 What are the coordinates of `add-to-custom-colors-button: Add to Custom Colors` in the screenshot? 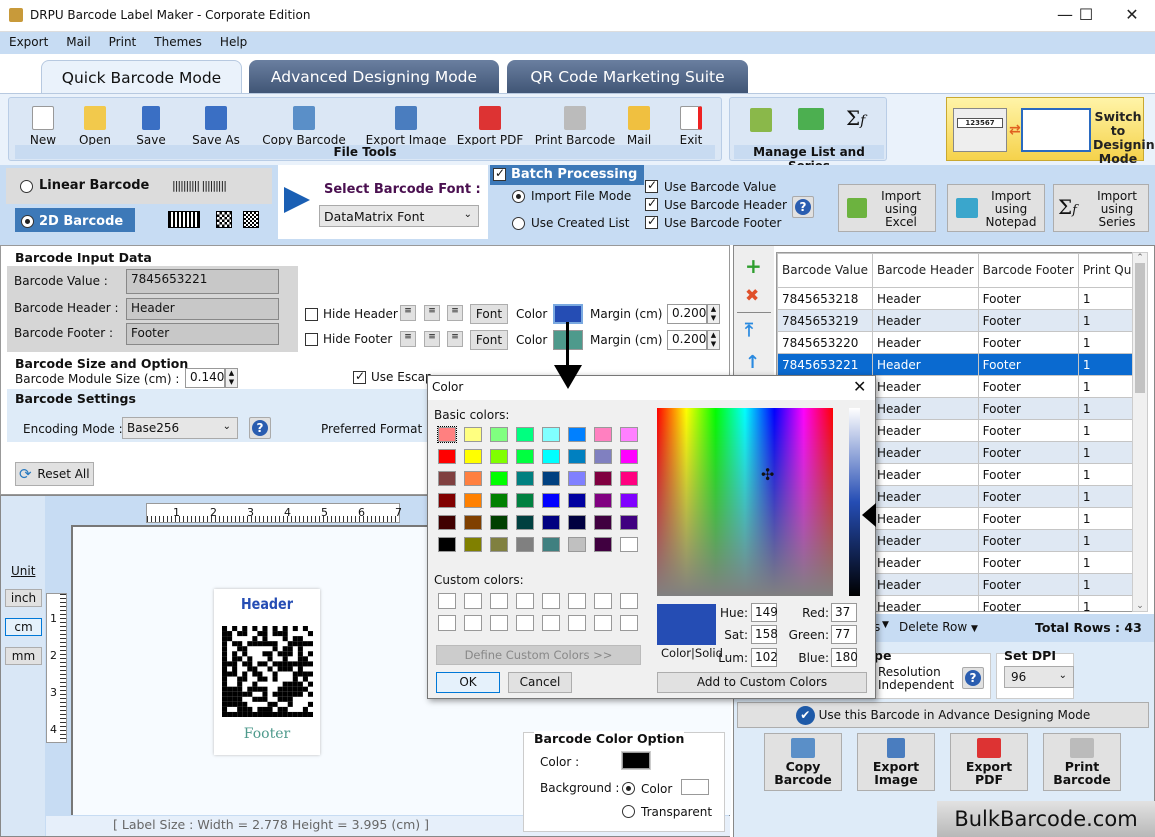 It's located at (762, 682).